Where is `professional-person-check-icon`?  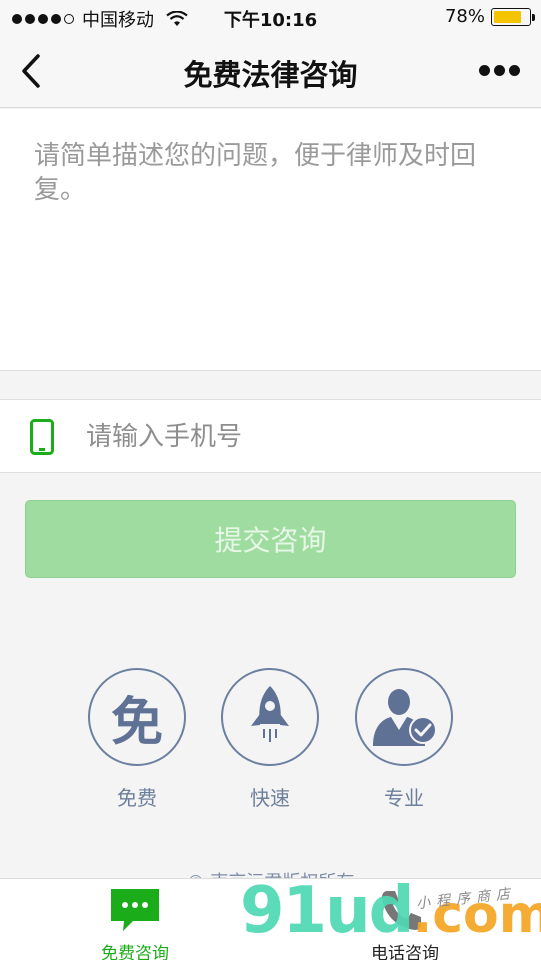 professional-person-check-icon is located at coordinates (405, 717).